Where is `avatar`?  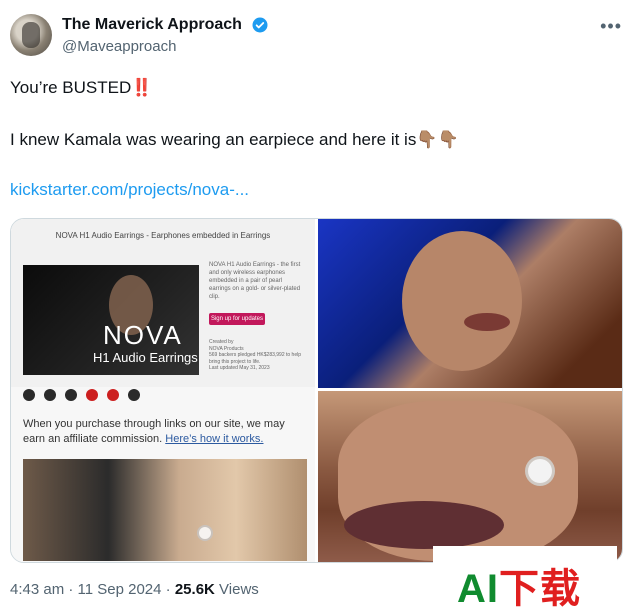
avatar is located at coordinates (31, 35).